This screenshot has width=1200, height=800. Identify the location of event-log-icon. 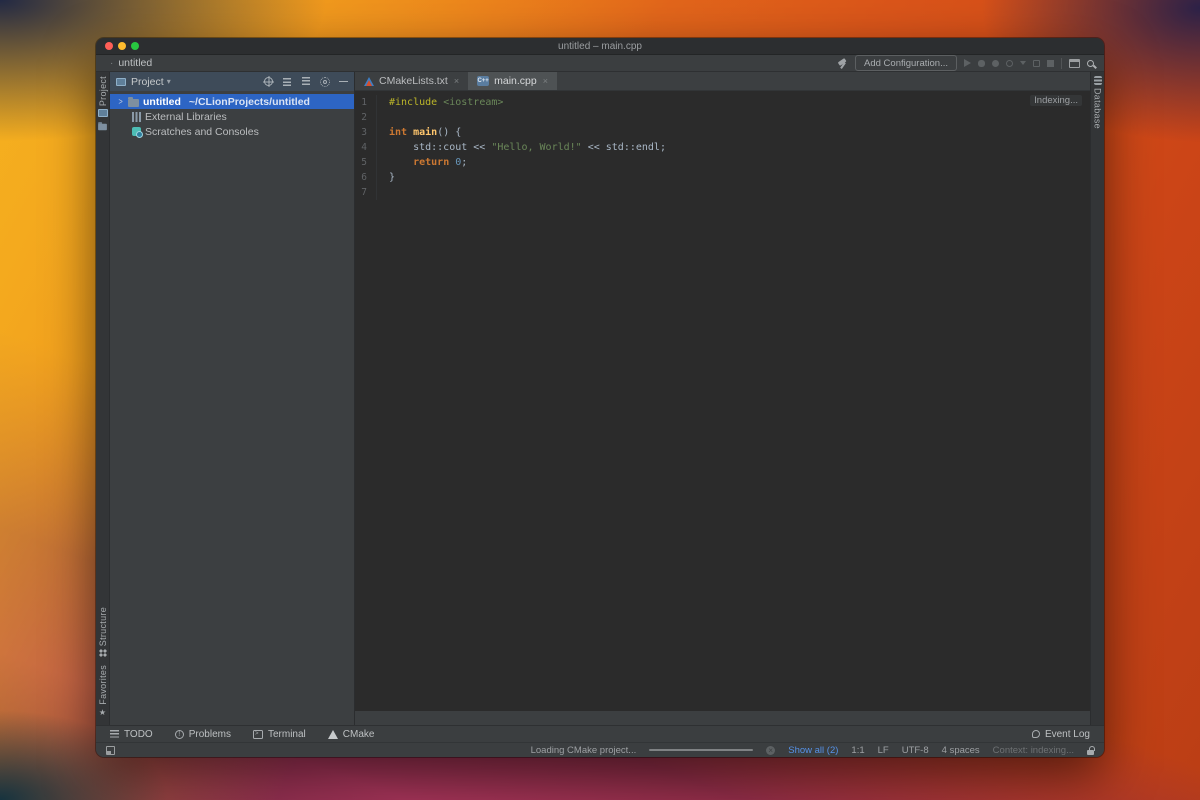
(1035, 734).